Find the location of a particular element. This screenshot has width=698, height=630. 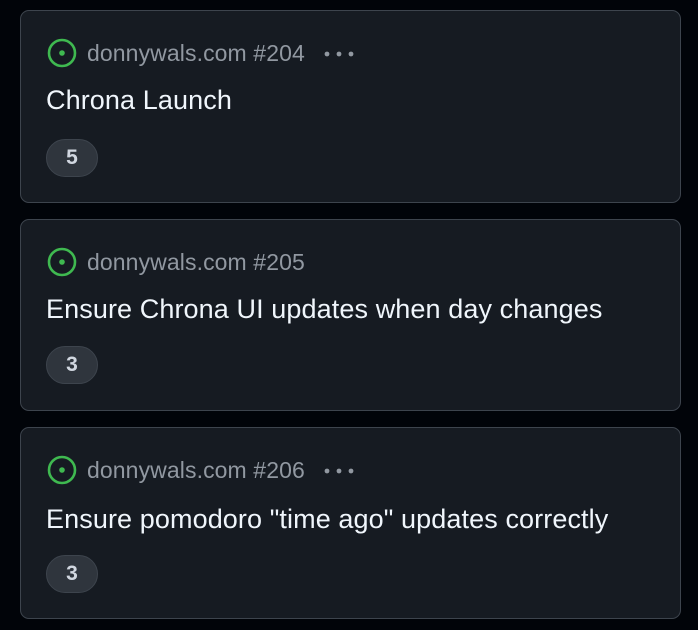

sub-issue-count-badge: 5 is located at coordinates (72, 158).